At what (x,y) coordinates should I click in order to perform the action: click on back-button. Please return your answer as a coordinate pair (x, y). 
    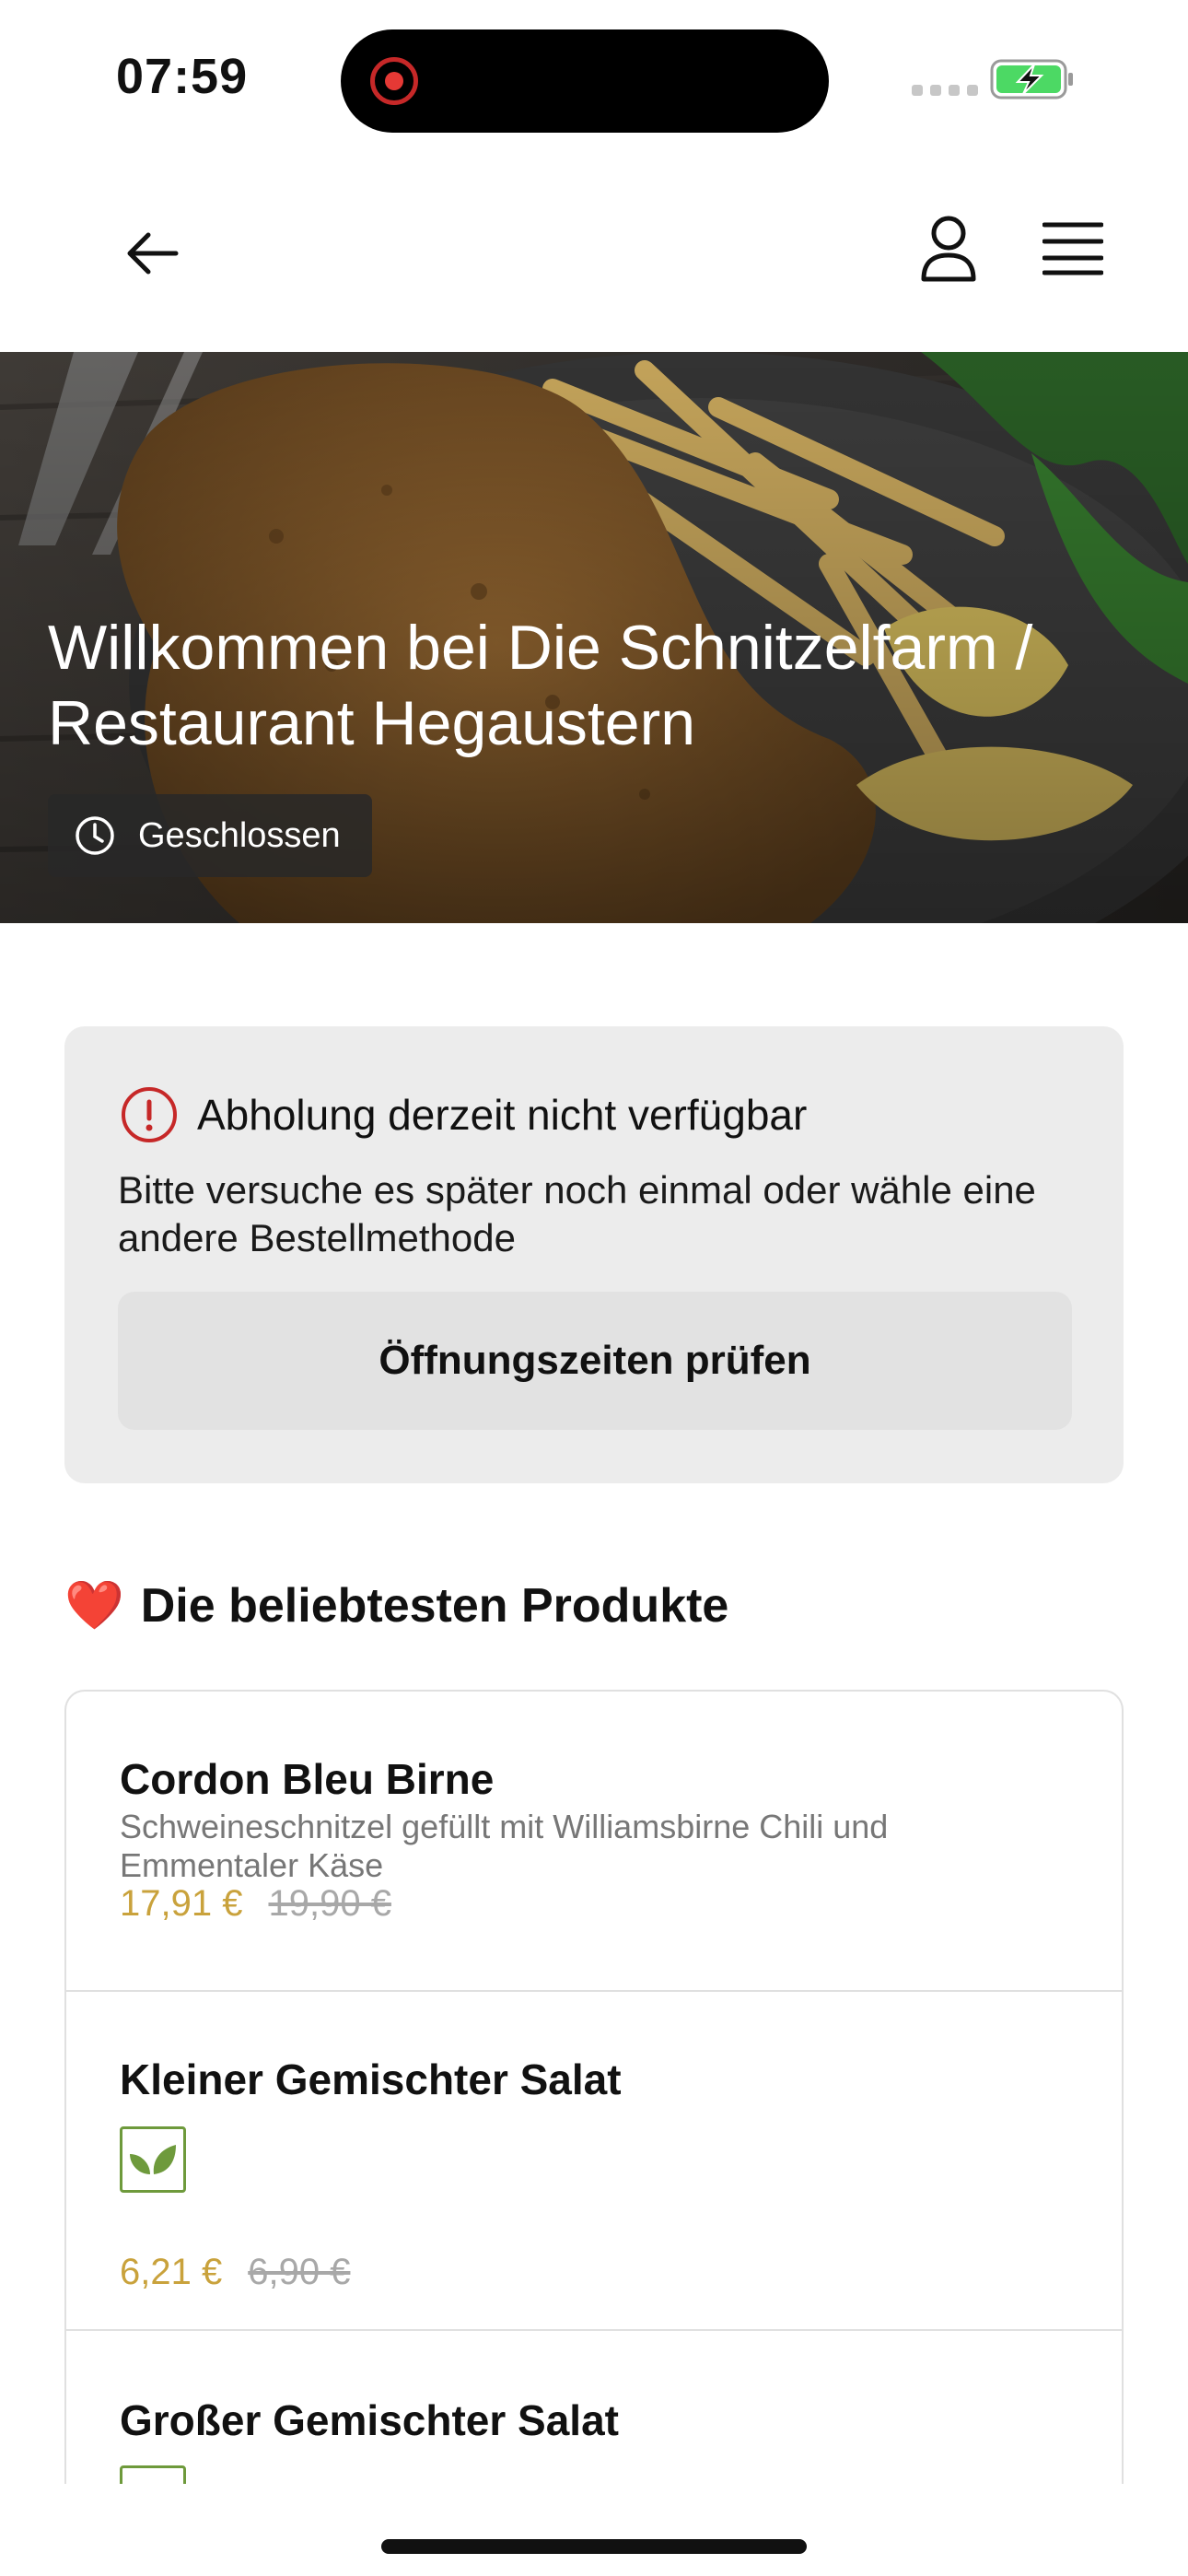
    Looking at the image, I should click on (152, 254).